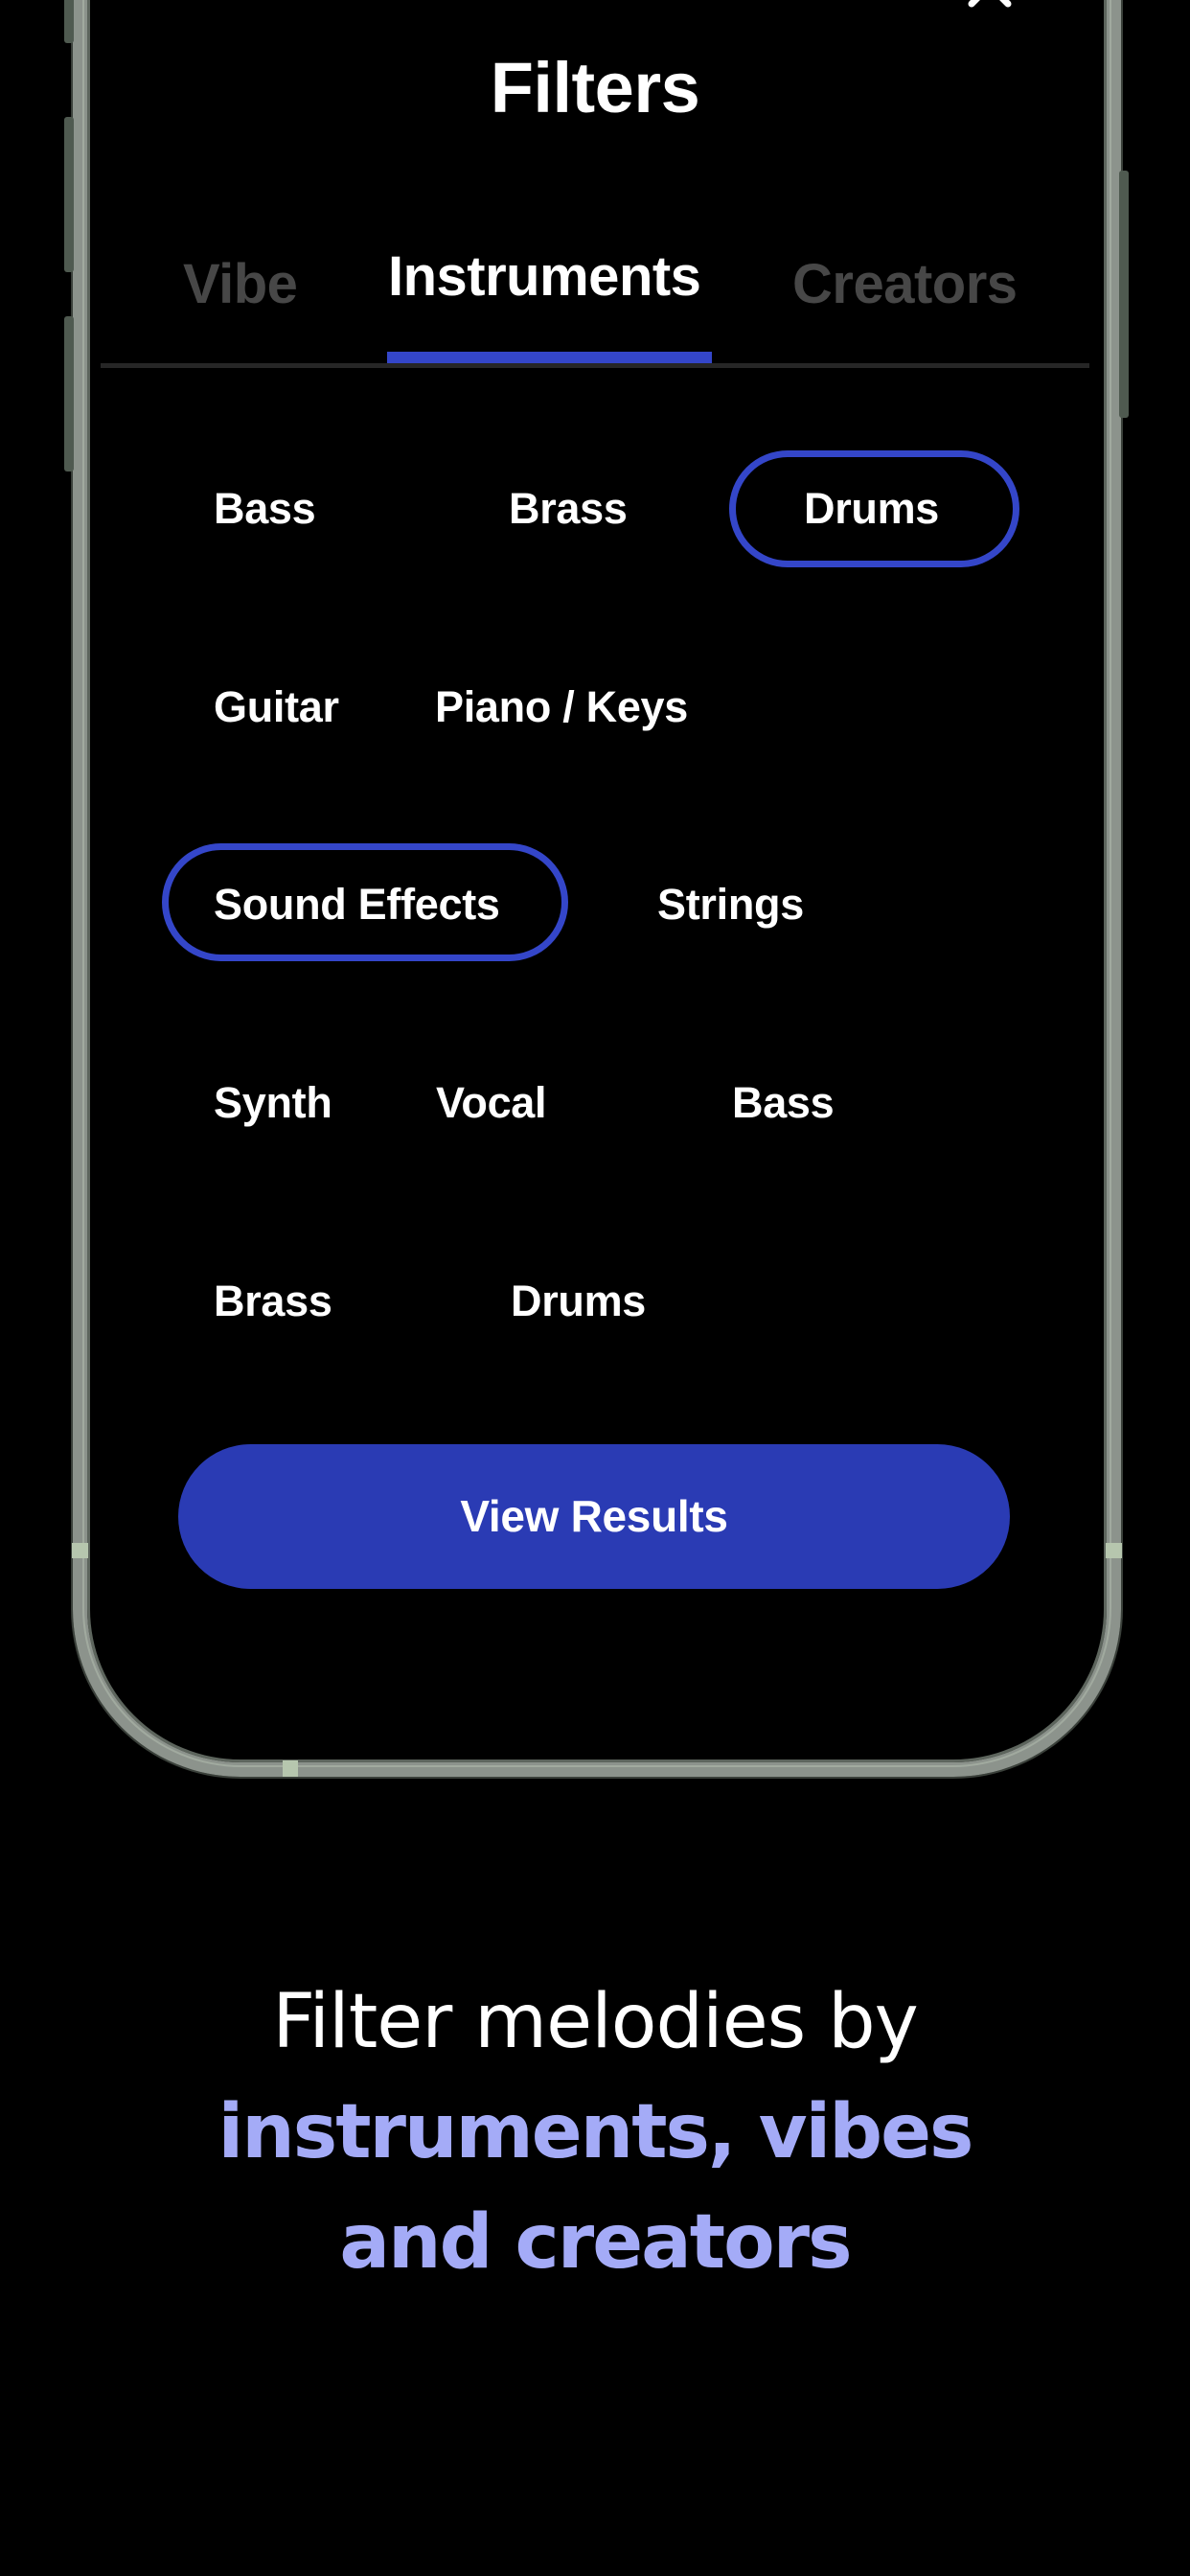  Describe the element at coordinates (544, 276) in the screenshot. I see `tab-instruments: Instruments` at that location.